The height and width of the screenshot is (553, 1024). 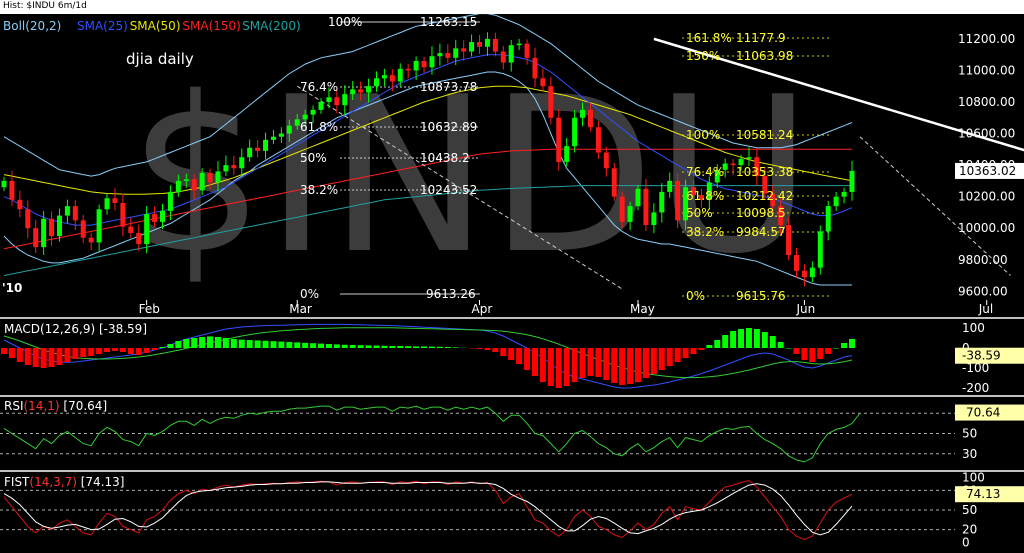 I want to click on fib-level-value: 11177.9, so click(x=761, y=38).